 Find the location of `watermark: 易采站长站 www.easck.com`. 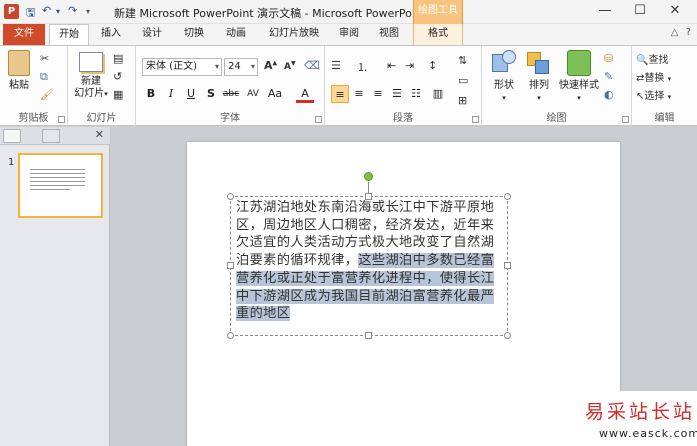

watermark: 易采站长站 www.easck.com is located at coordinates (638, 418).